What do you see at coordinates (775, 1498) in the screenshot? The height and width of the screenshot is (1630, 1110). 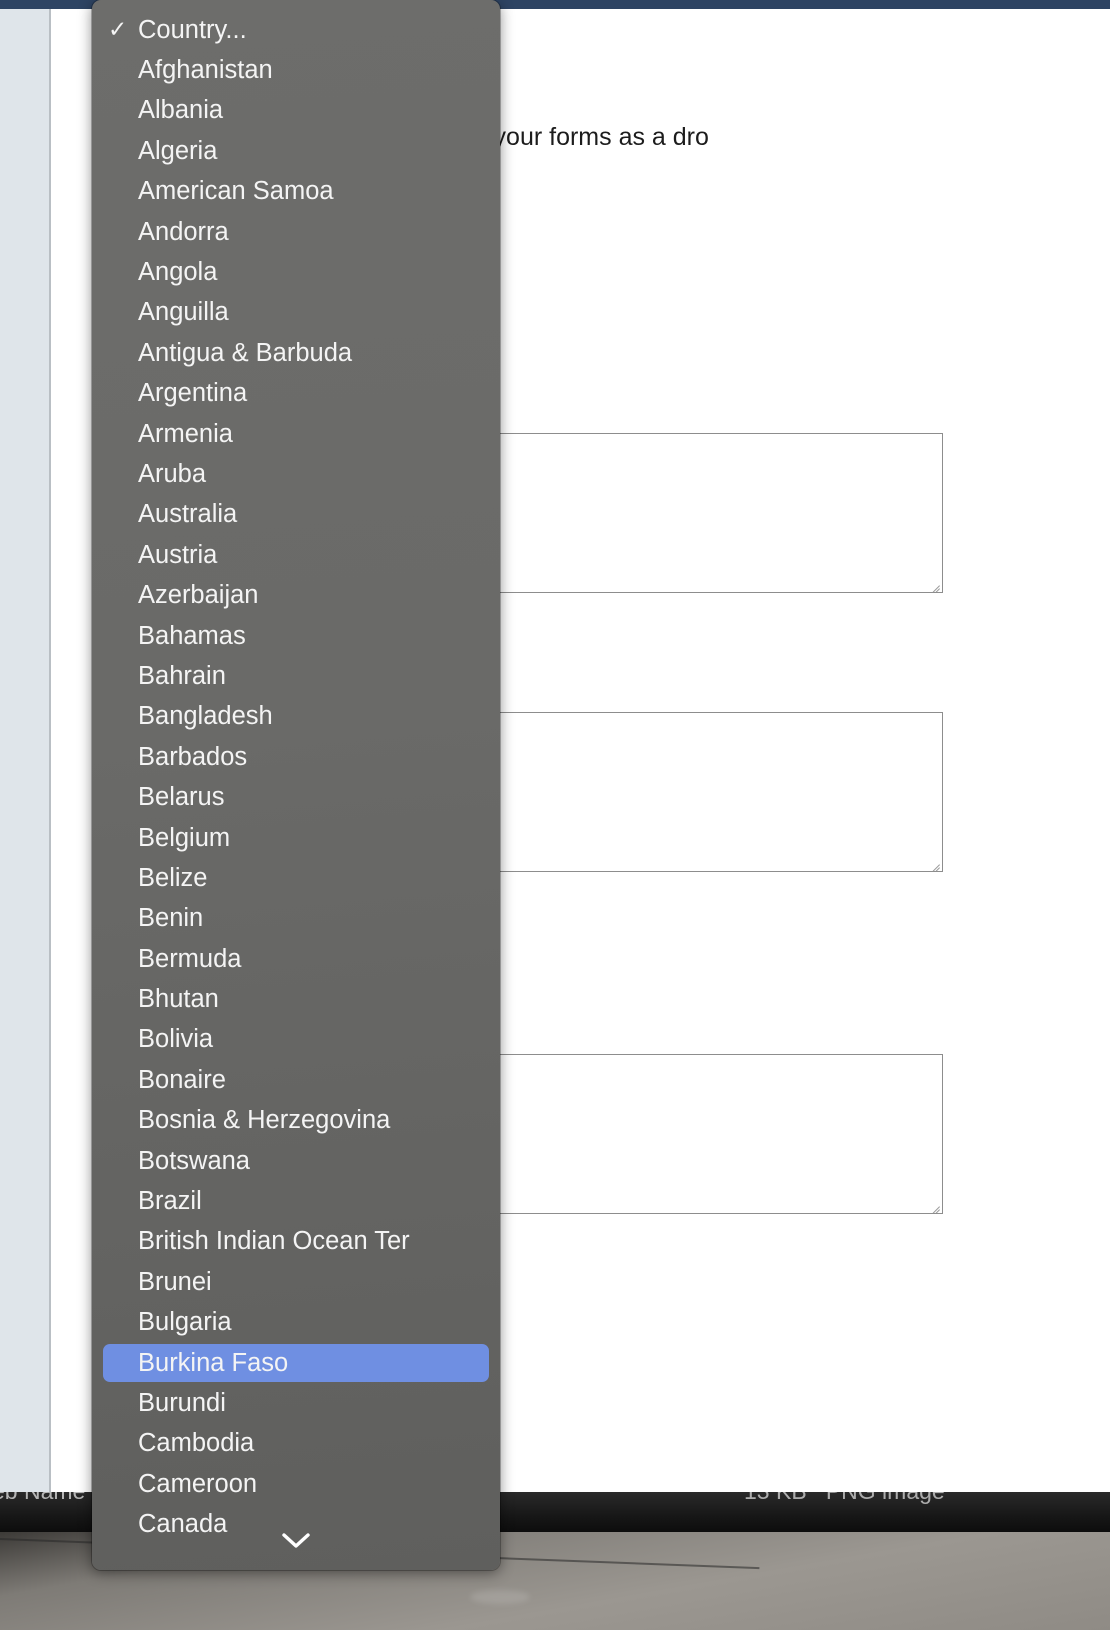 I see `finder-file-size: 13 KB` at bounding box center [775, 1498].